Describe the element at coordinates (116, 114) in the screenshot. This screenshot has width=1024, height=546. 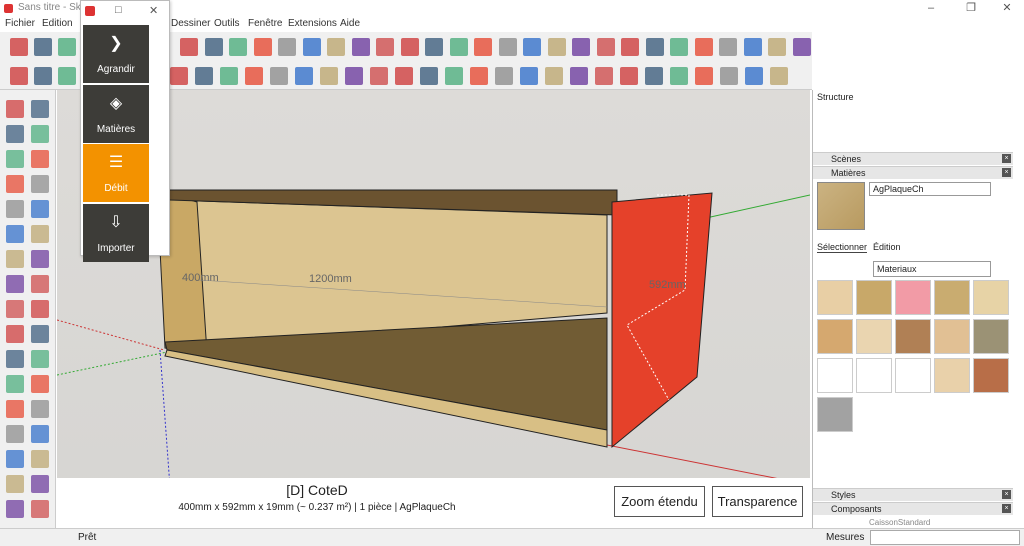
I see `matieres-button: ◈ Matières` at that location.